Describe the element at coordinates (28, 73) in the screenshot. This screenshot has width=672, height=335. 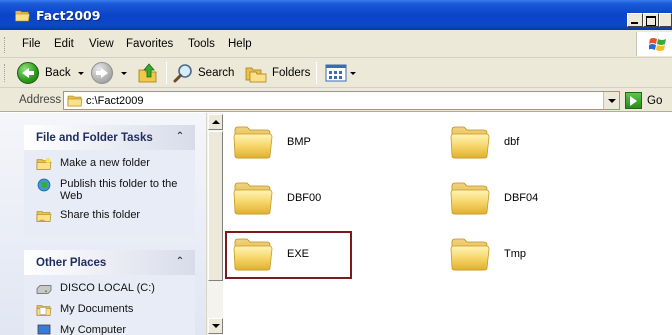
I see `back-arrow-icon` at that location.